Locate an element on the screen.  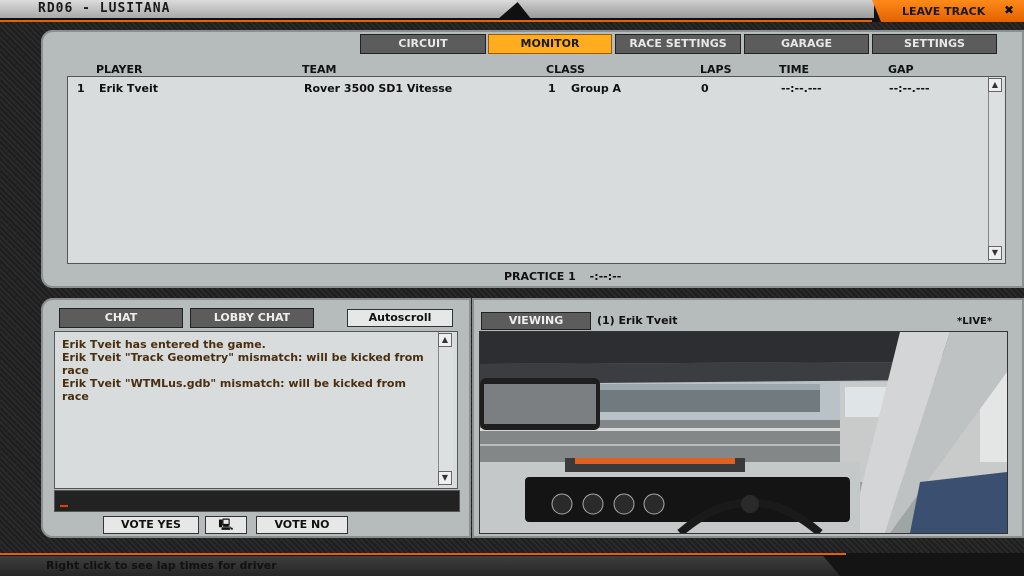
chat-message: Erik Tveit has entered the game. is located at coordinates (164, 344).